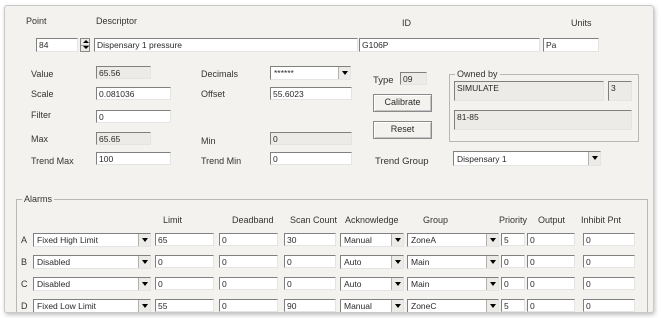 Image resolution: width=661 pixels, height=318 pixels. Describe the element at coordinates (424, 306) in the screenshot. I see `group-value: ZoneC` at that location.